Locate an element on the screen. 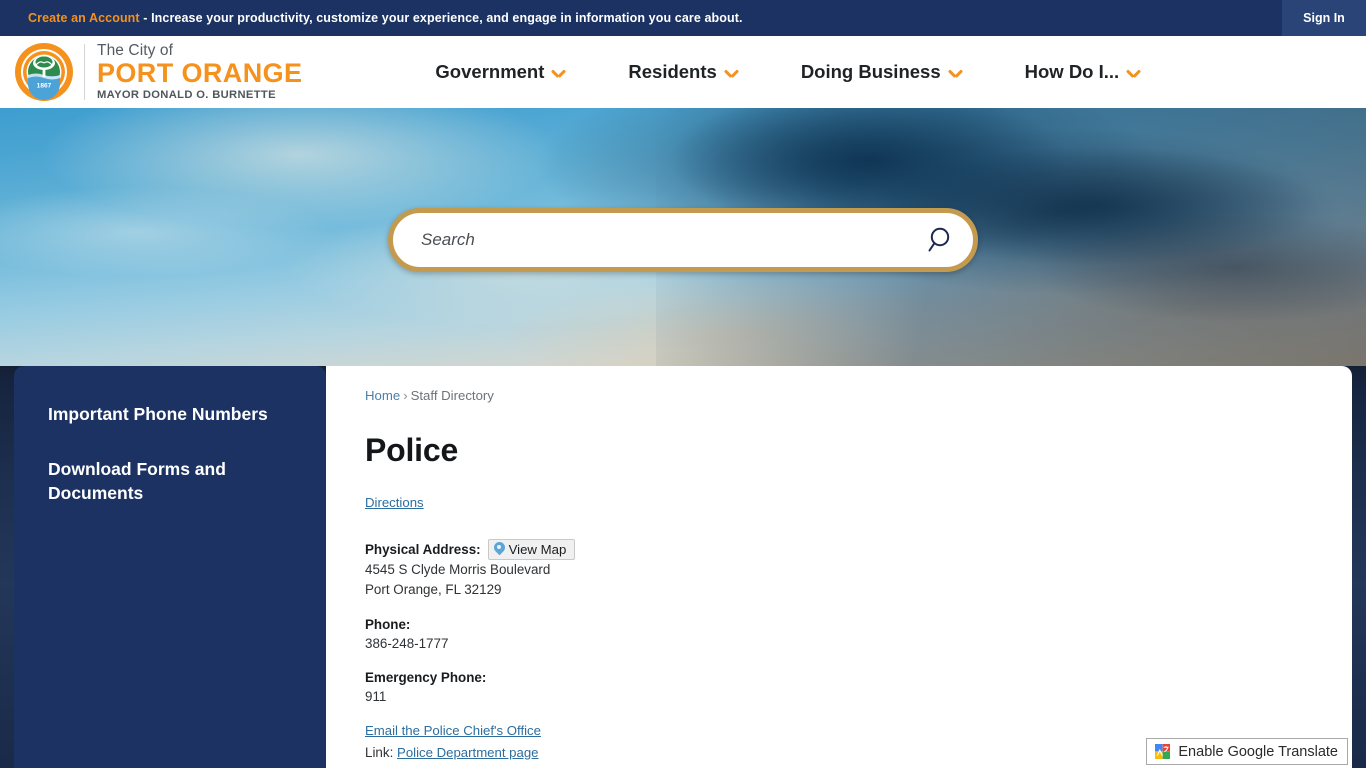 This screenshot has height=768, width=1366. emergency-phone-block: Emergency Phone: 911 is located at coordinates (858, 688).